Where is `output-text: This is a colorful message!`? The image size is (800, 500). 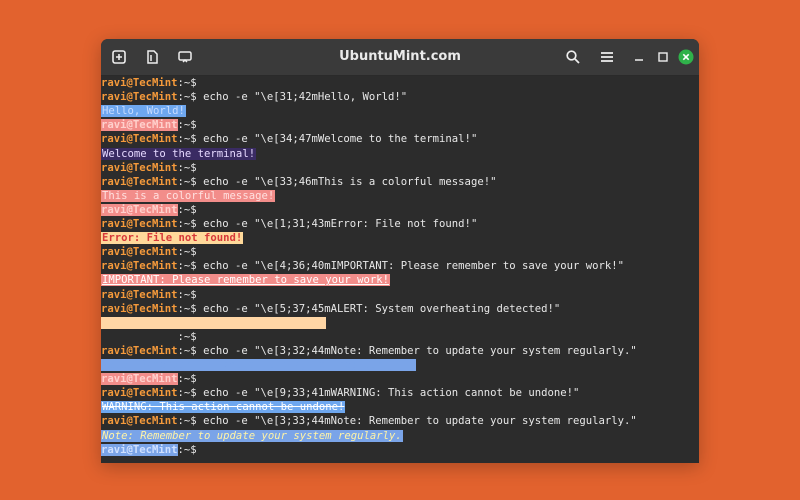 output-text: This is a colorful message! is located at coordinates (188, 195).